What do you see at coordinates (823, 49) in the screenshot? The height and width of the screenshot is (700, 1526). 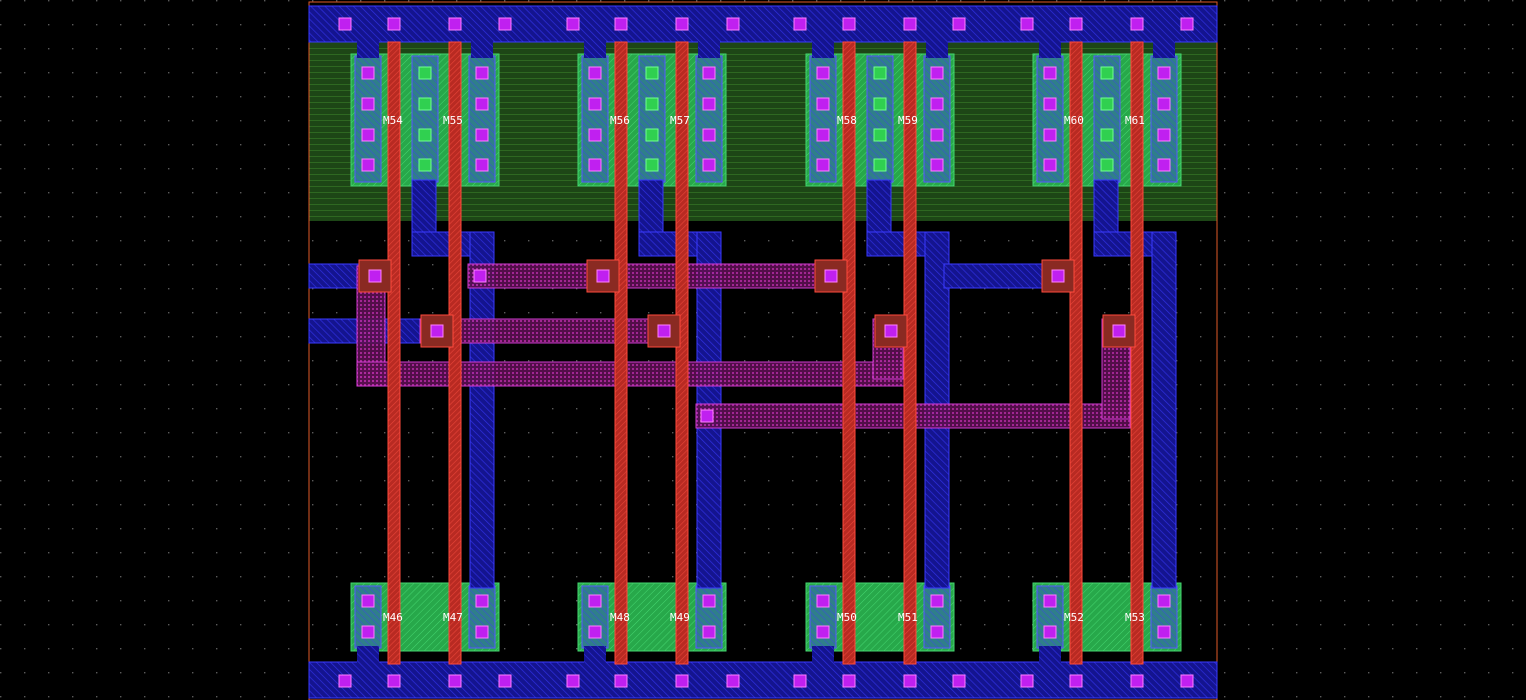 I see `vdd-tap-3-a` at bounding box center [823, 49].